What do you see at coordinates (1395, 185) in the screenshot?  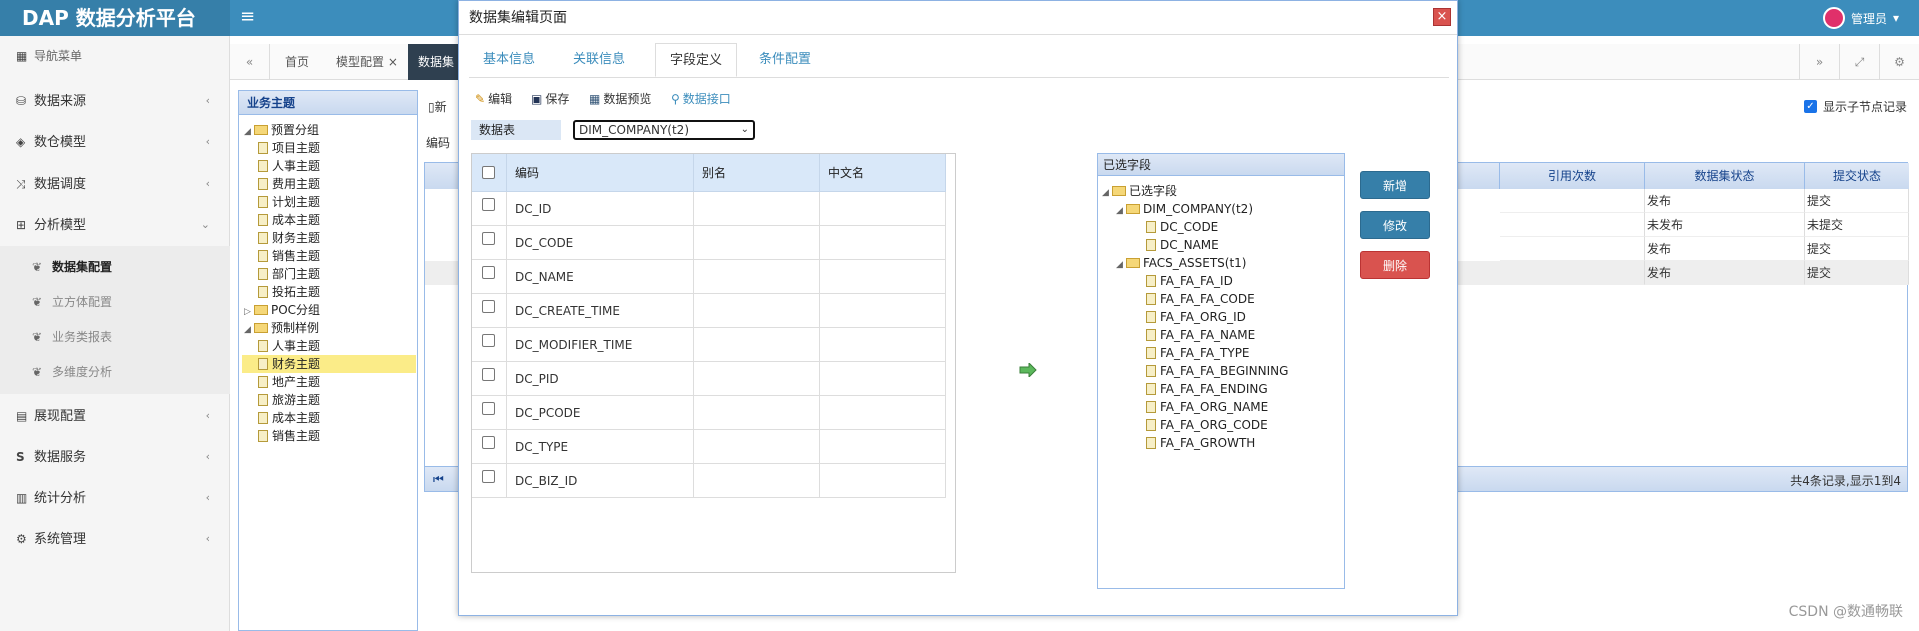 I see `add-button: 新增` at bounding box center [1395, 185].